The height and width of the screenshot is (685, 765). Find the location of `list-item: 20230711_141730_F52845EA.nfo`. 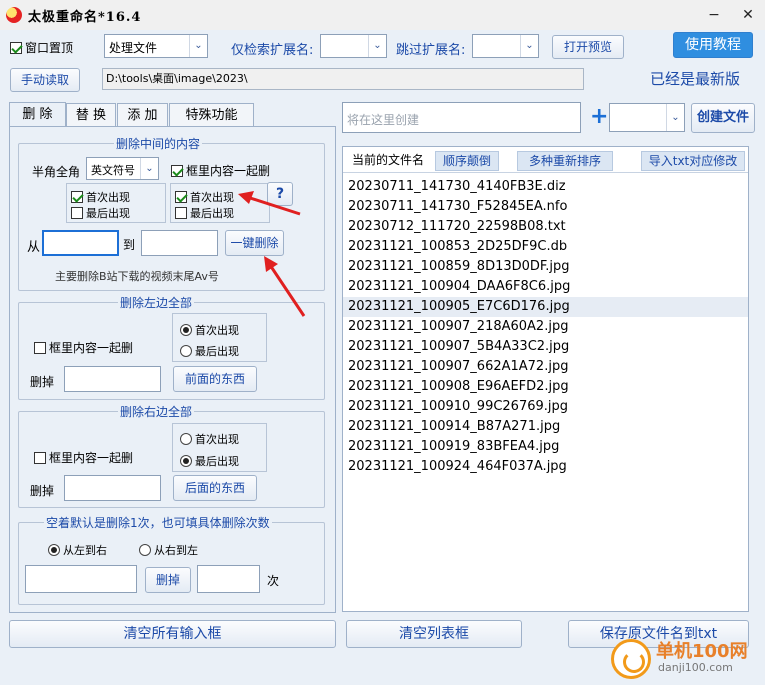

list-item: 20230711_141730_F52845EA.nfo is located at coordinates (545, 207).